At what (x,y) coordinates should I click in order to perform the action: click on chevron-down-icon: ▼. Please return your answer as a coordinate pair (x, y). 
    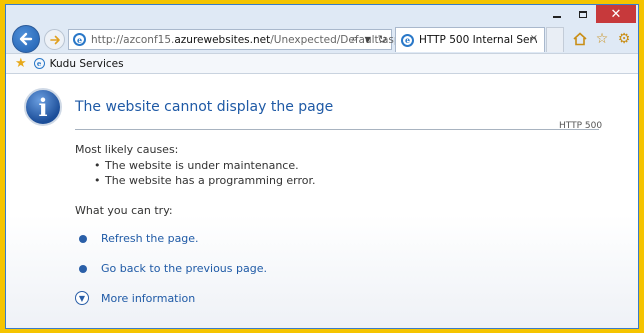
    Looking at the image, I should click on (82, 298).